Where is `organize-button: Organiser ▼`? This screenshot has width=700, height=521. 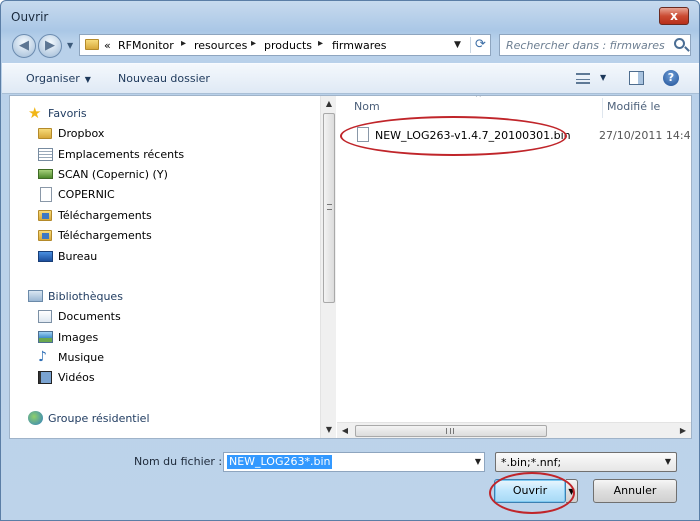 organize-button: Organiser ▼ is located at coordinates (58, 78).